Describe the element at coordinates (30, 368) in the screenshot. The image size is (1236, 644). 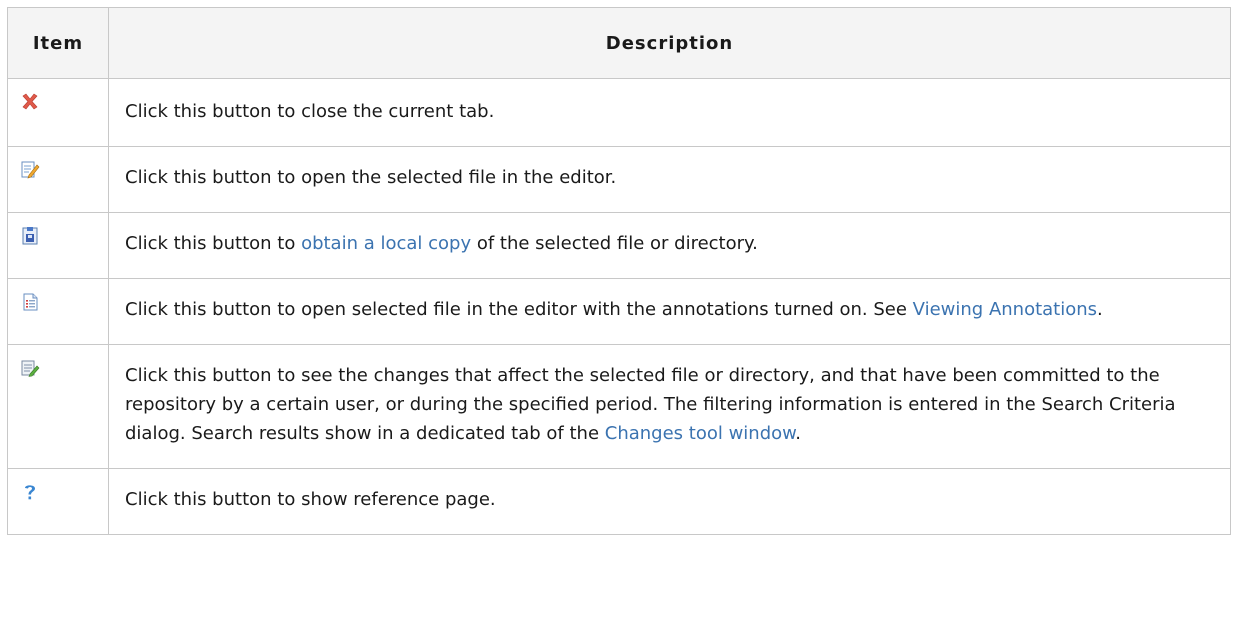
I see `browse-changes-icon` at that location.